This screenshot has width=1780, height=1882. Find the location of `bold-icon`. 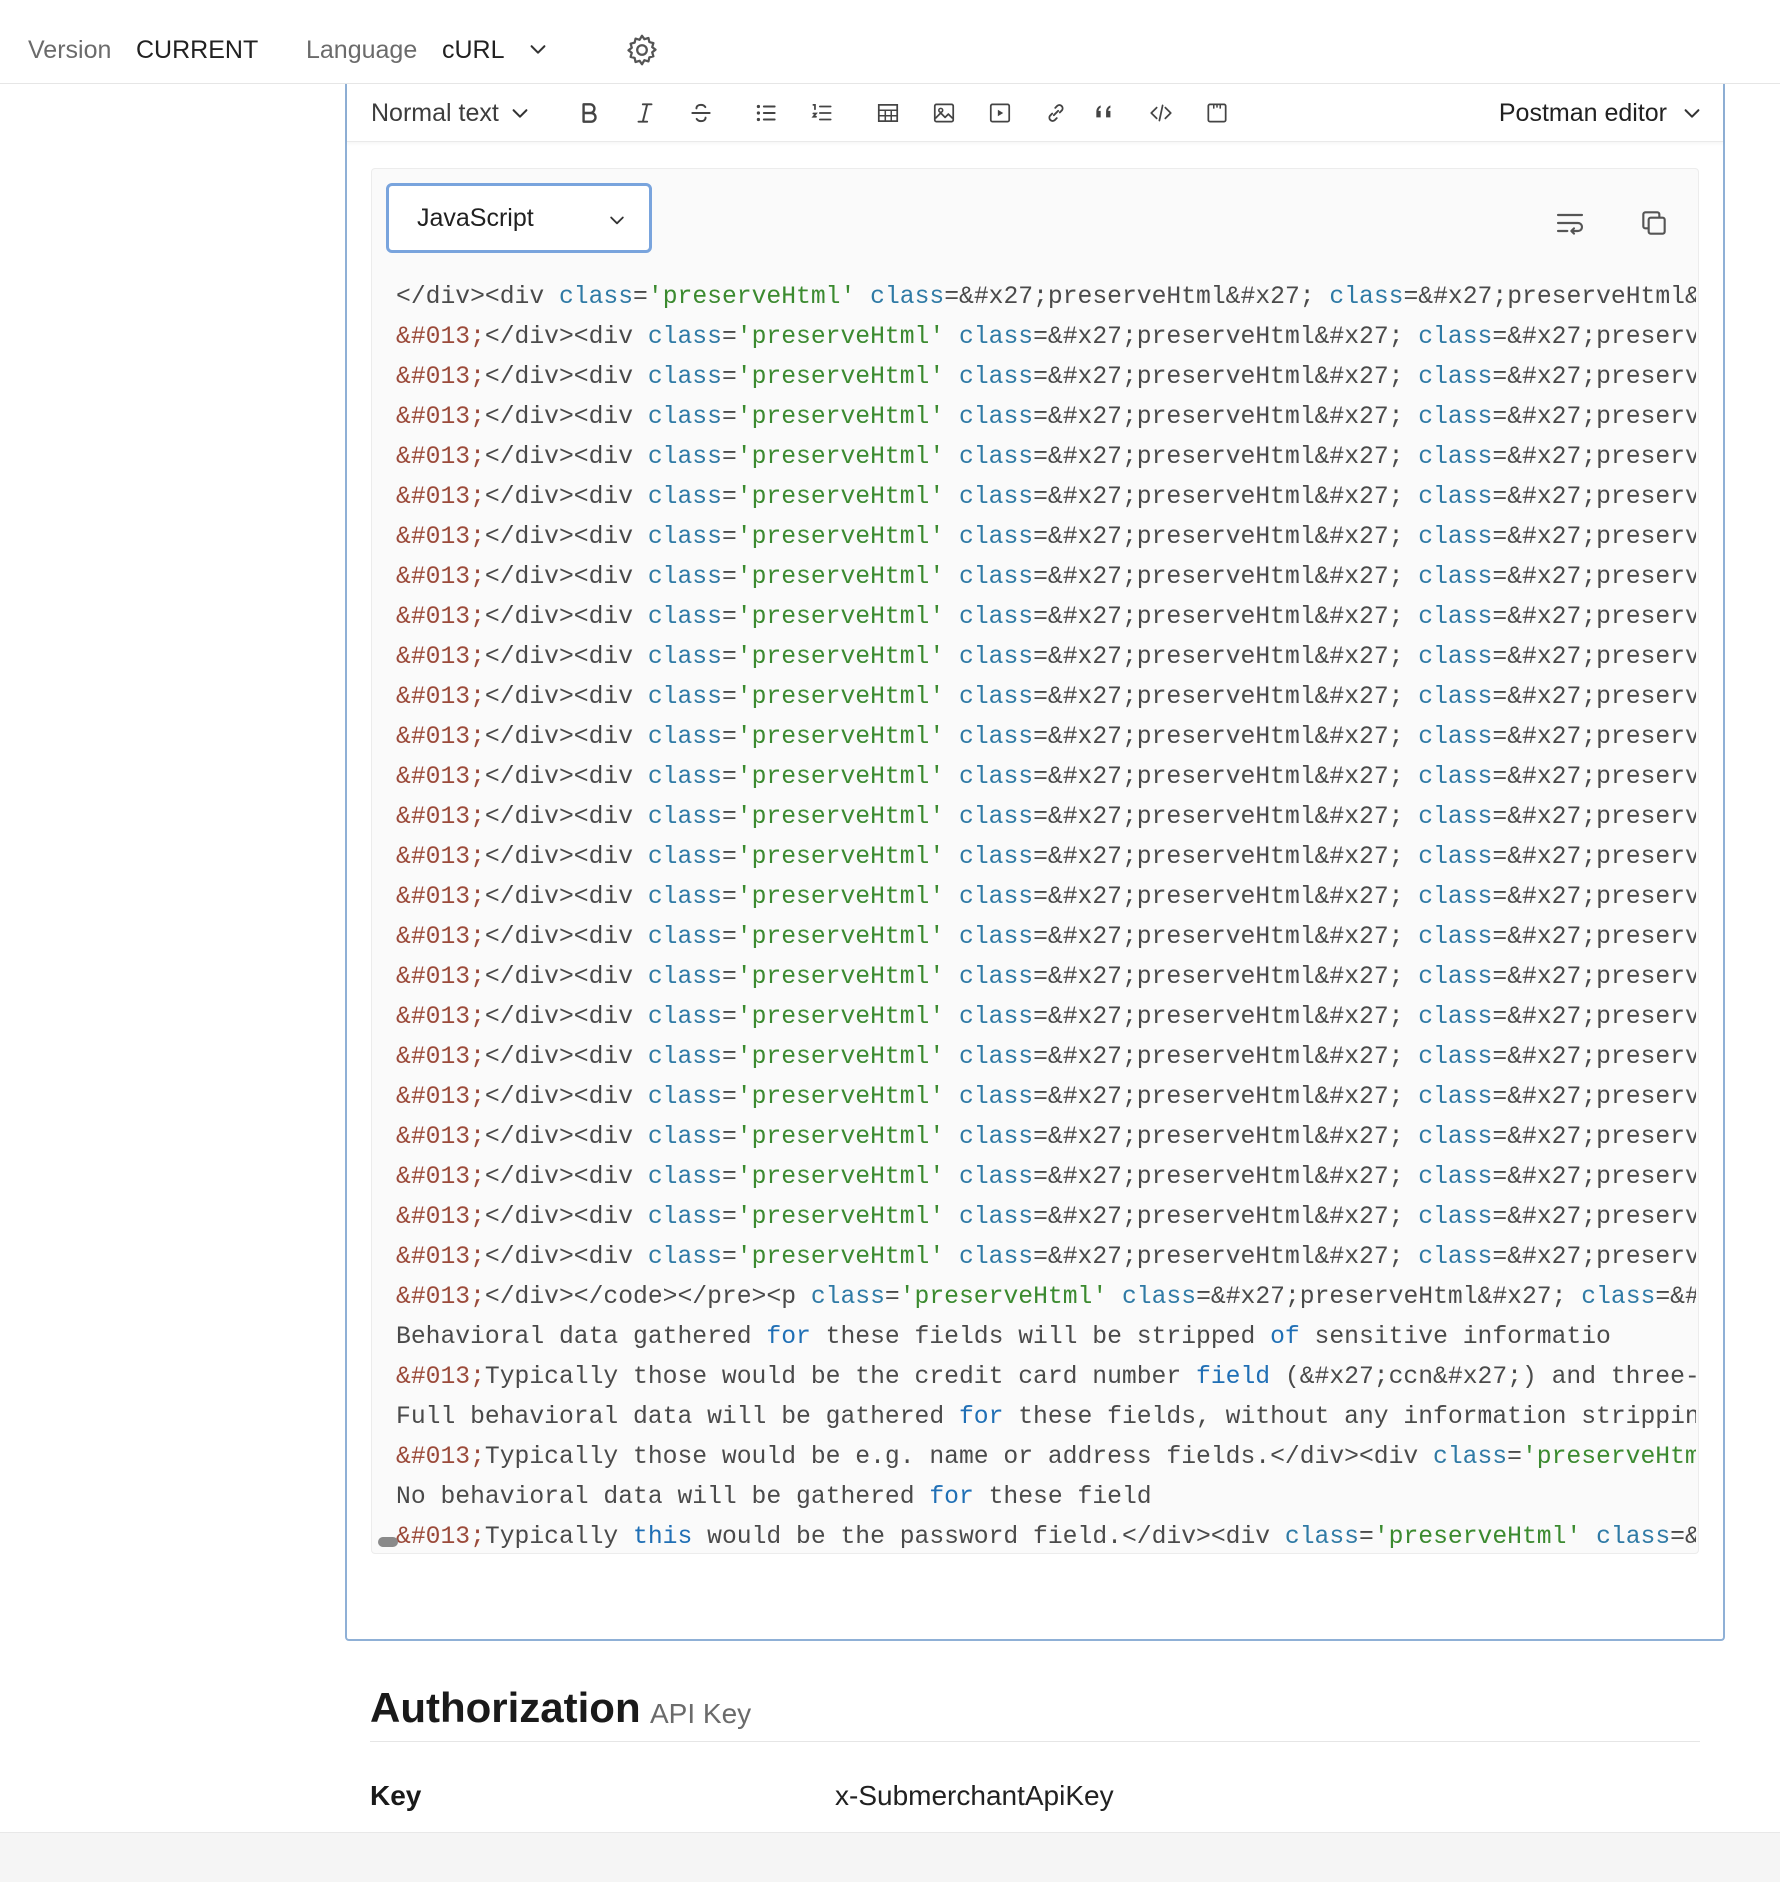

bold-icon is located at coordinates (589, 113).